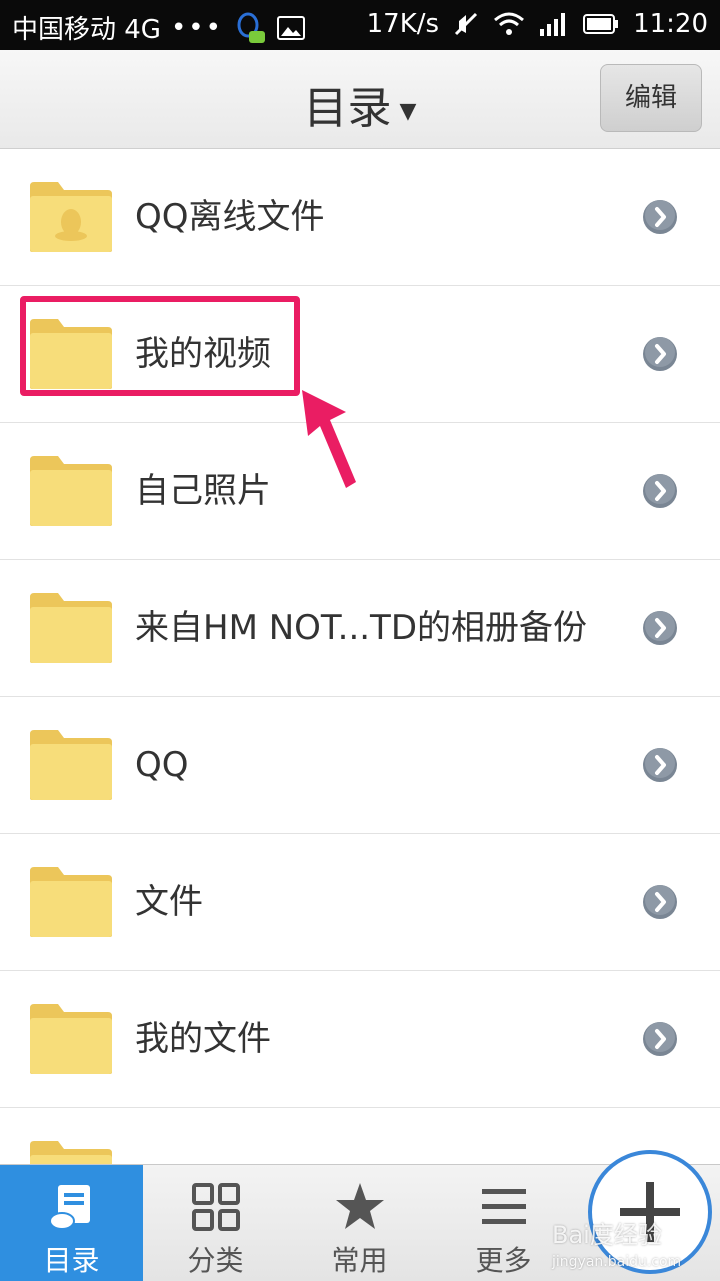 Image resolution: width=720 pixels, height=1281 pixels. Describe the element at coordinates (169, 902) in the screenshot. I see `folder-label: 文件` at that location.